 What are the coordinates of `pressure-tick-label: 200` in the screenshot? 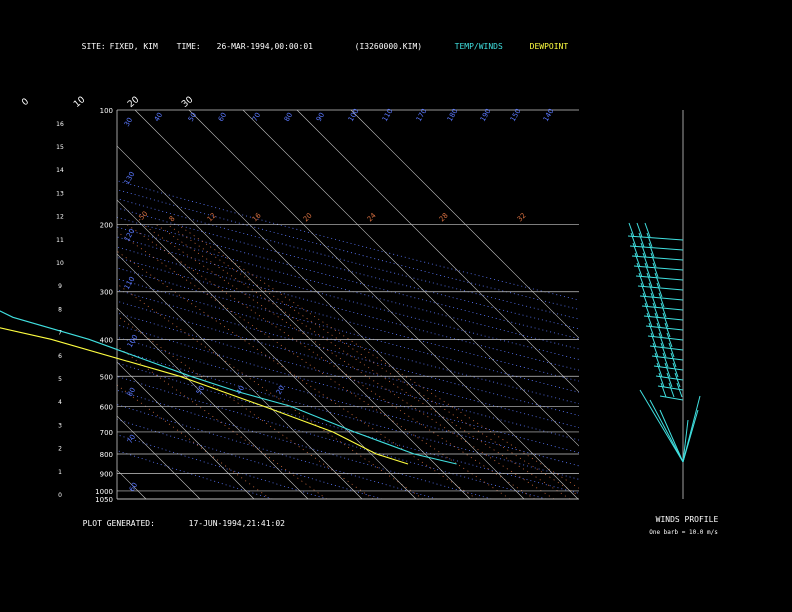 It's located at (106, 226).